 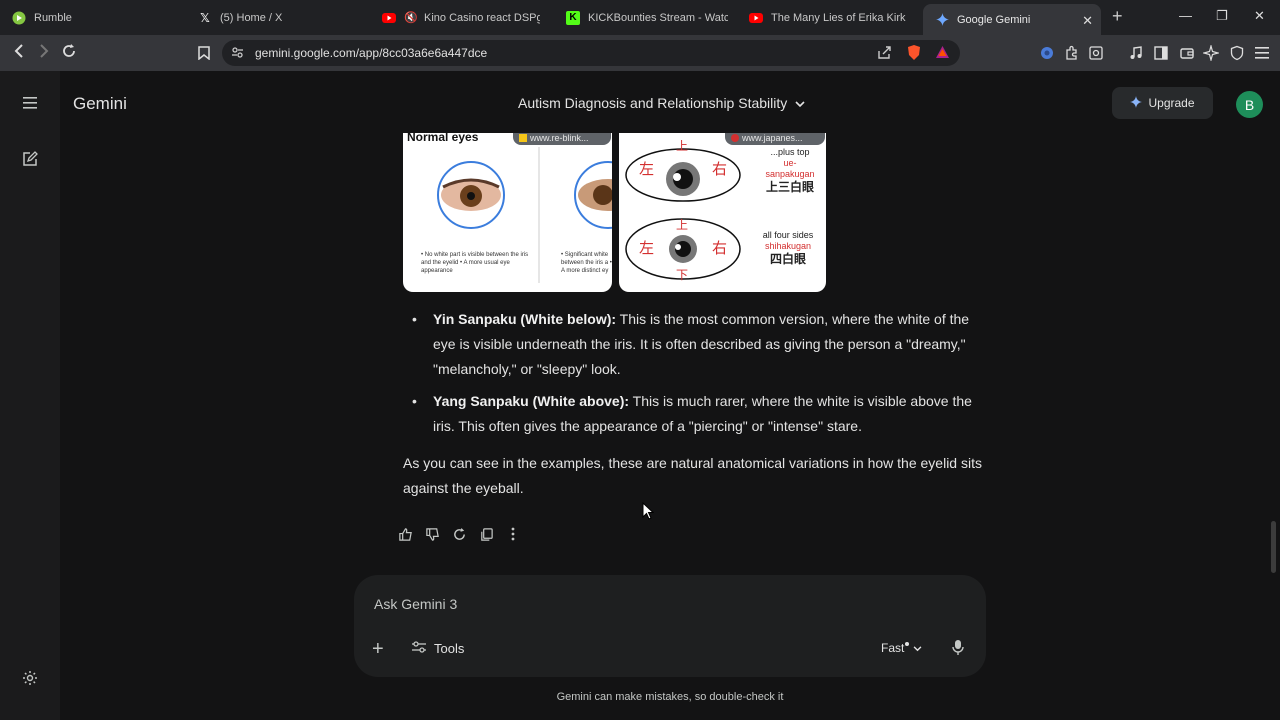 I want to click on site-settings-icon, so click(x=237, y=55).